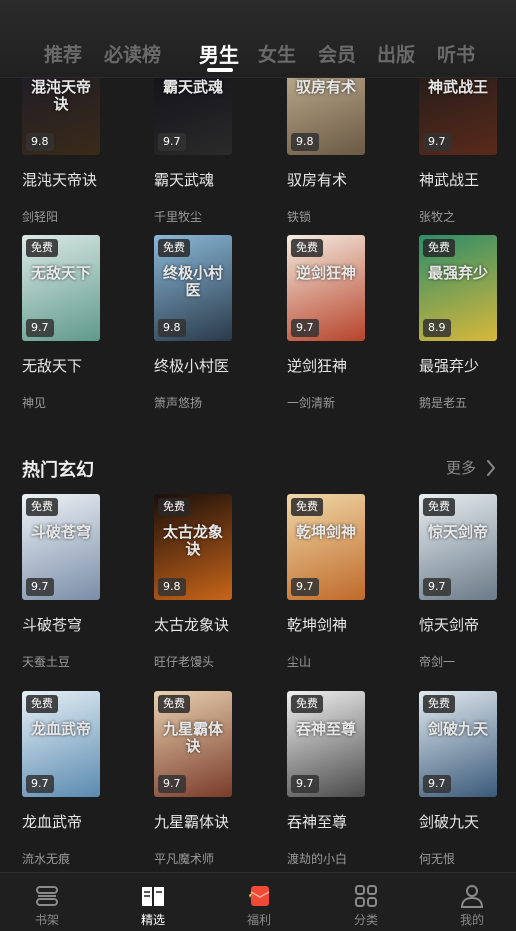  I want to click on book-card: 逆剑狂神 免费 9.7 逆剑狂神 一剑清新, so click(337, 330).